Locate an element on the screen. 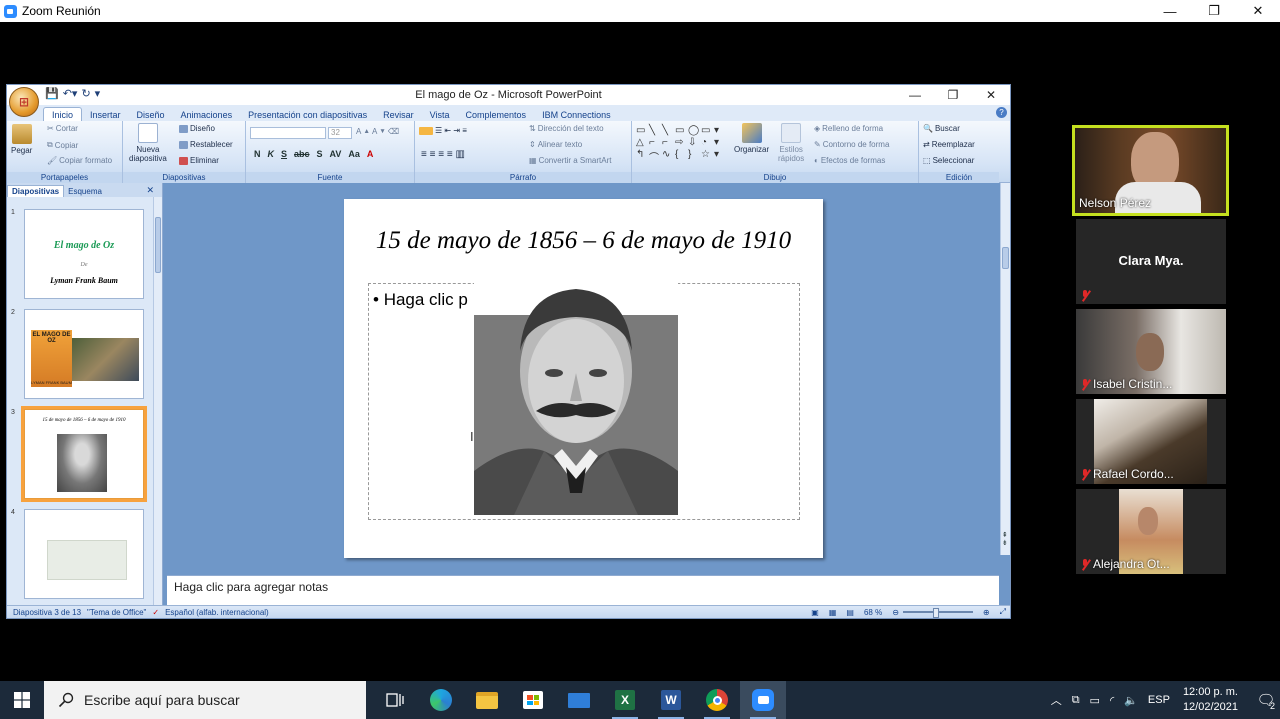  font-name-combo is located at coordinates (288, 133).